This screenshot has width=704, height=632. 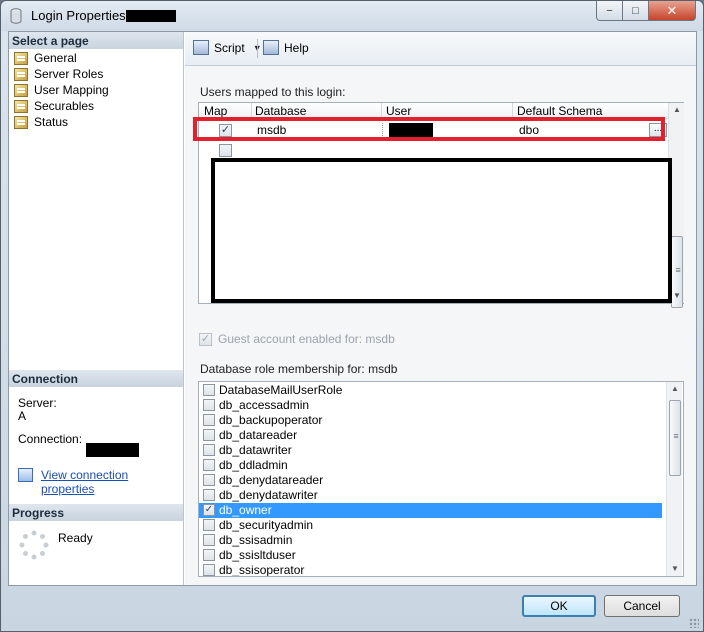 I want to click on sidebar-item-label: Server Roles, so click(x=69, y=74).